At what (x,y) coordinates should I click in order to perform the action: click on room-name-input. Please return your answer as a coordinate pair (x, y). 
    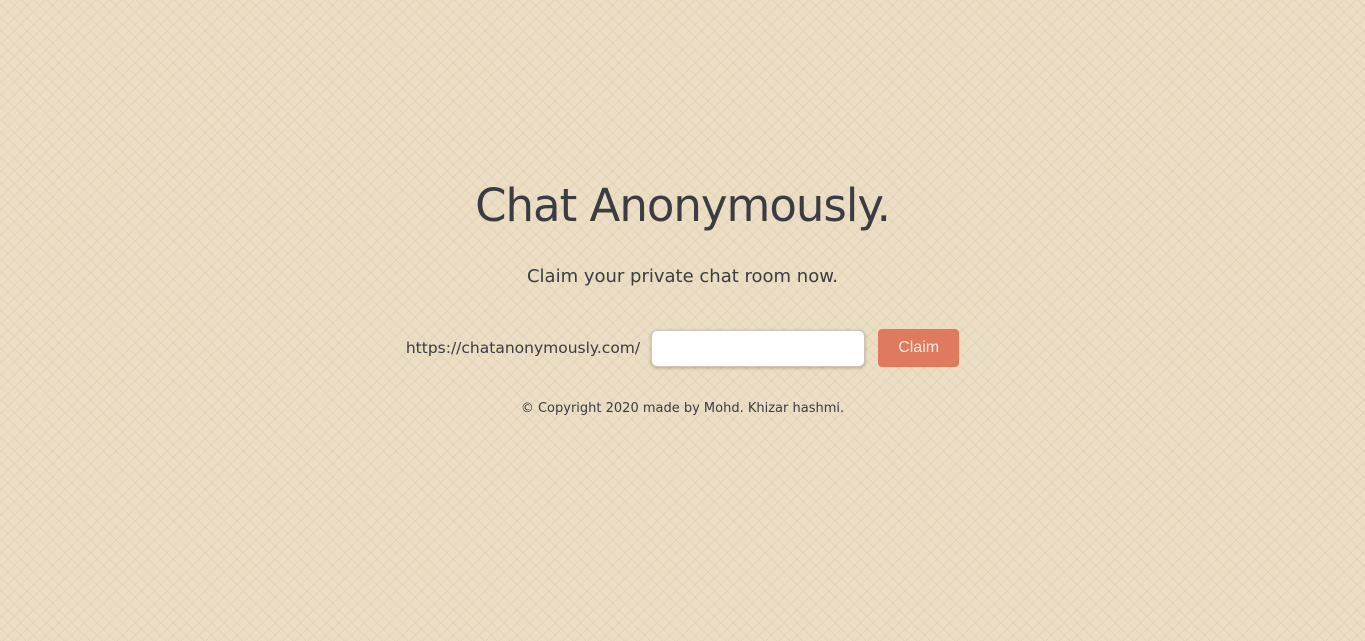
    Looking at the image, I should click on (758, 348).